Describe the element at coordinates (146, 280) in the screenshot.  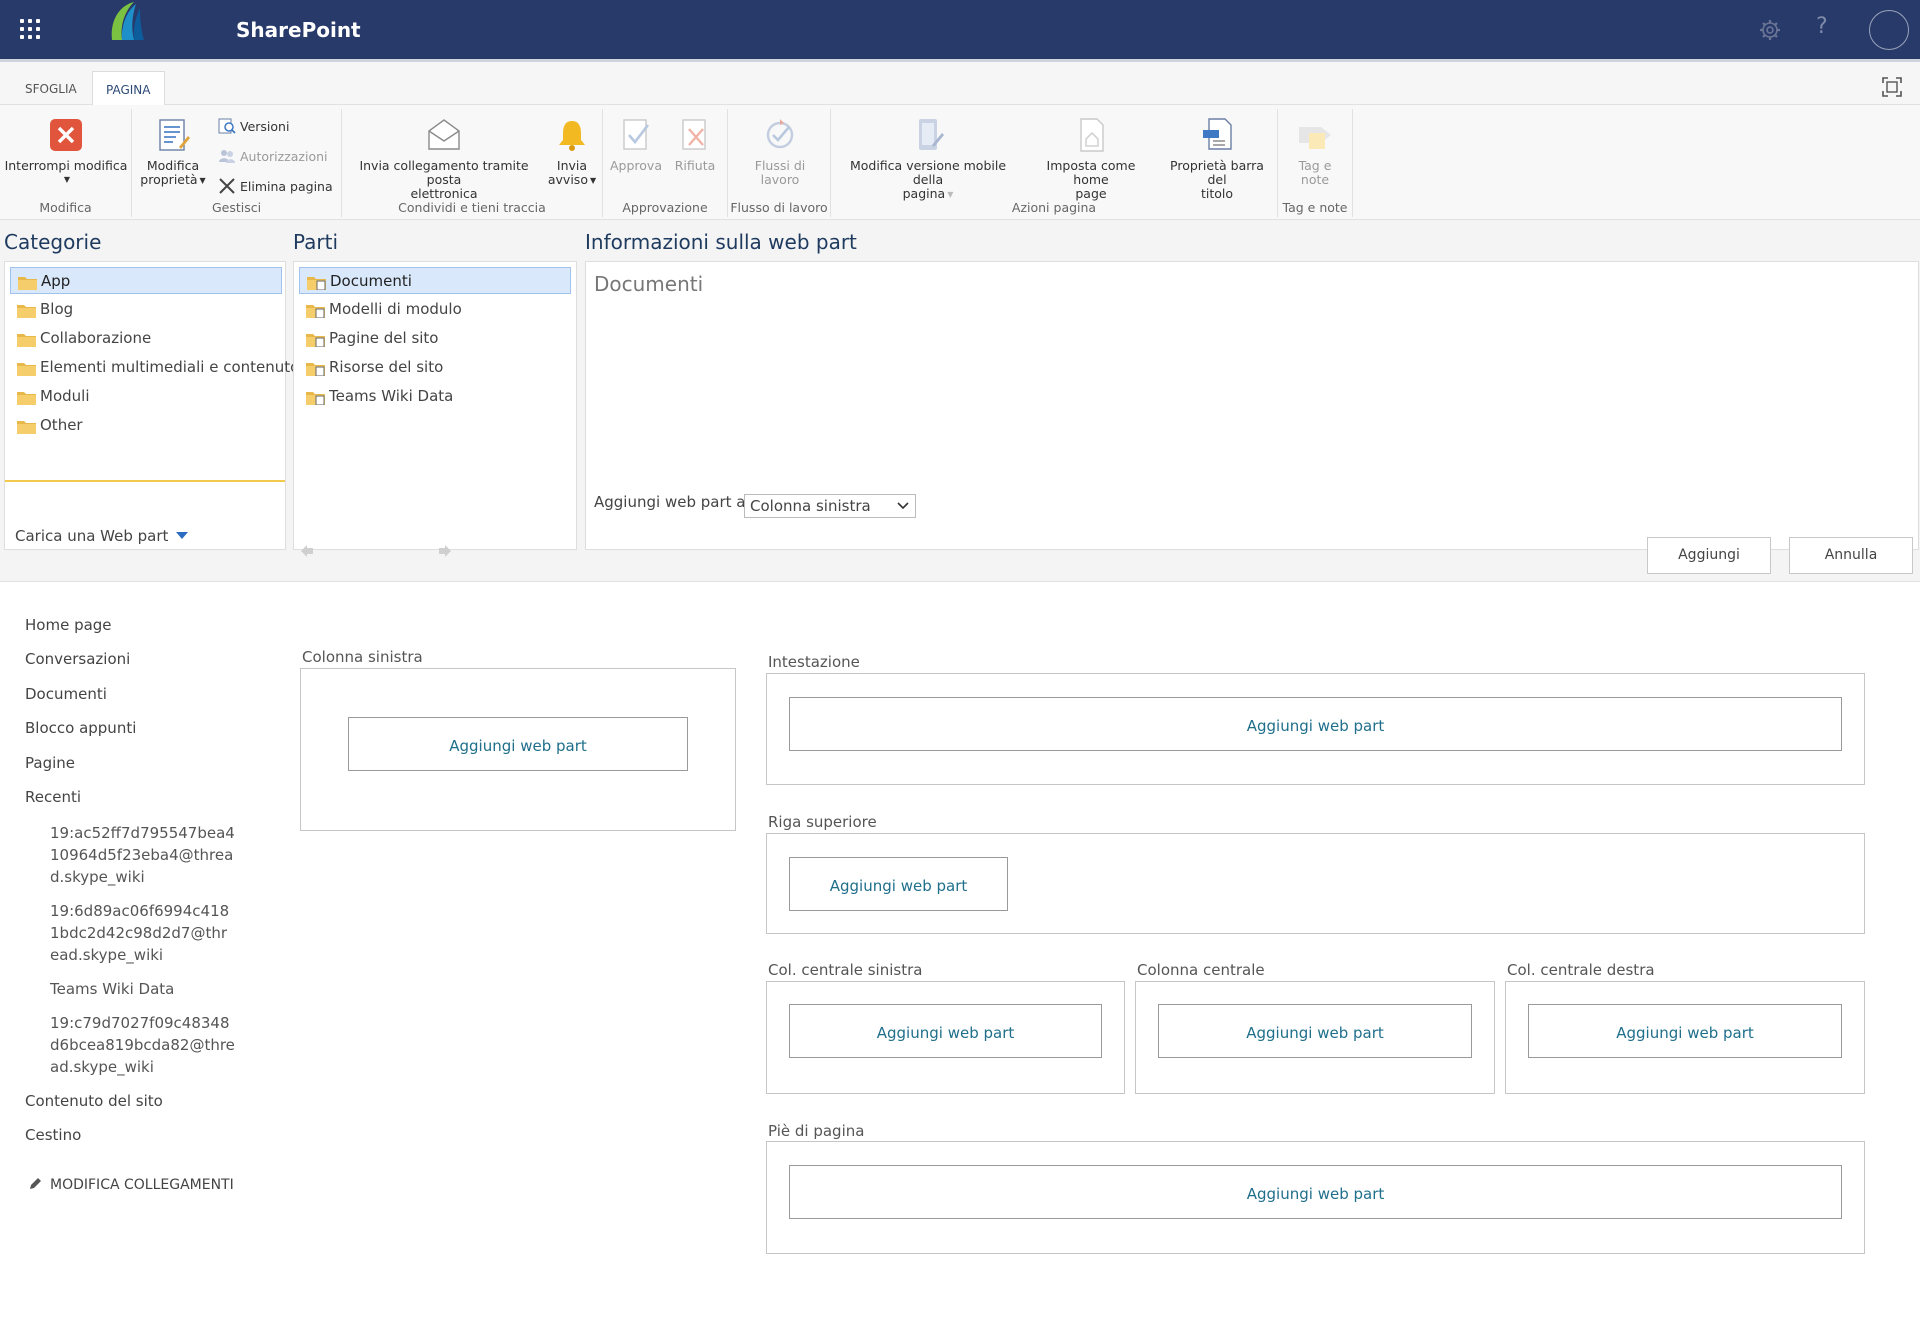
I see `category-item: App` at that location.